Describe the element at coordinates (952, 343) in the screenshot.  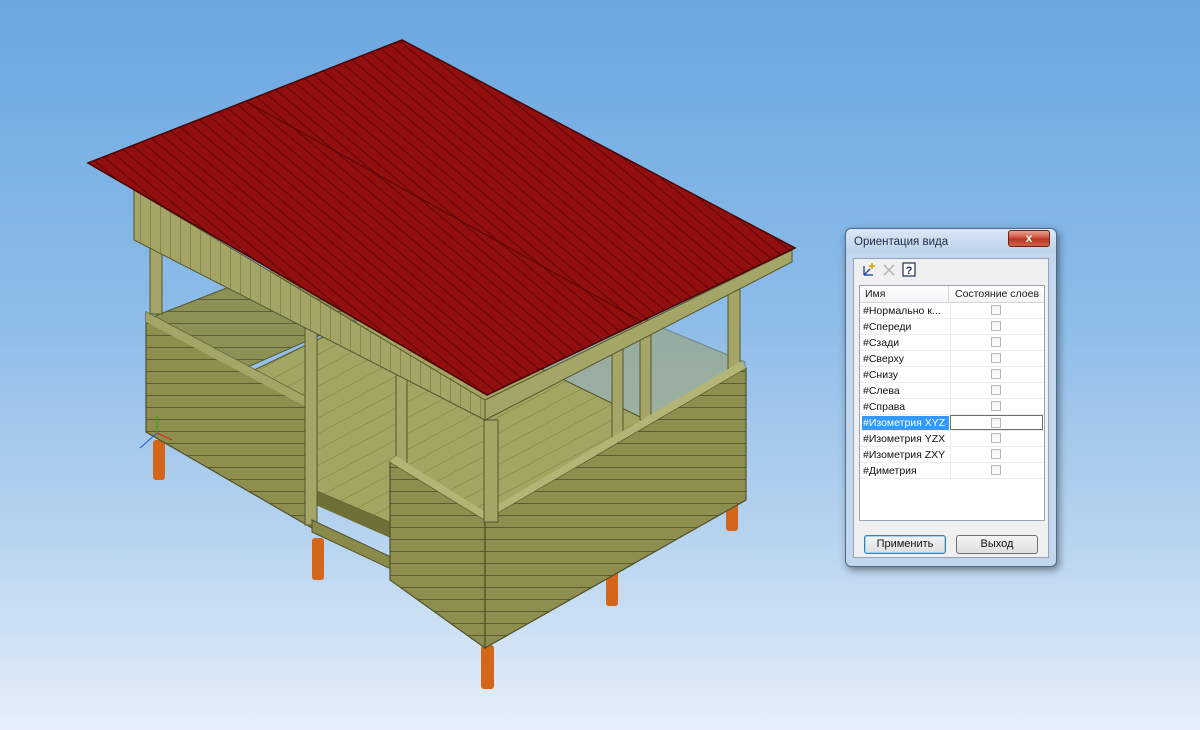
I see `table-row: #Сзади` at that location.